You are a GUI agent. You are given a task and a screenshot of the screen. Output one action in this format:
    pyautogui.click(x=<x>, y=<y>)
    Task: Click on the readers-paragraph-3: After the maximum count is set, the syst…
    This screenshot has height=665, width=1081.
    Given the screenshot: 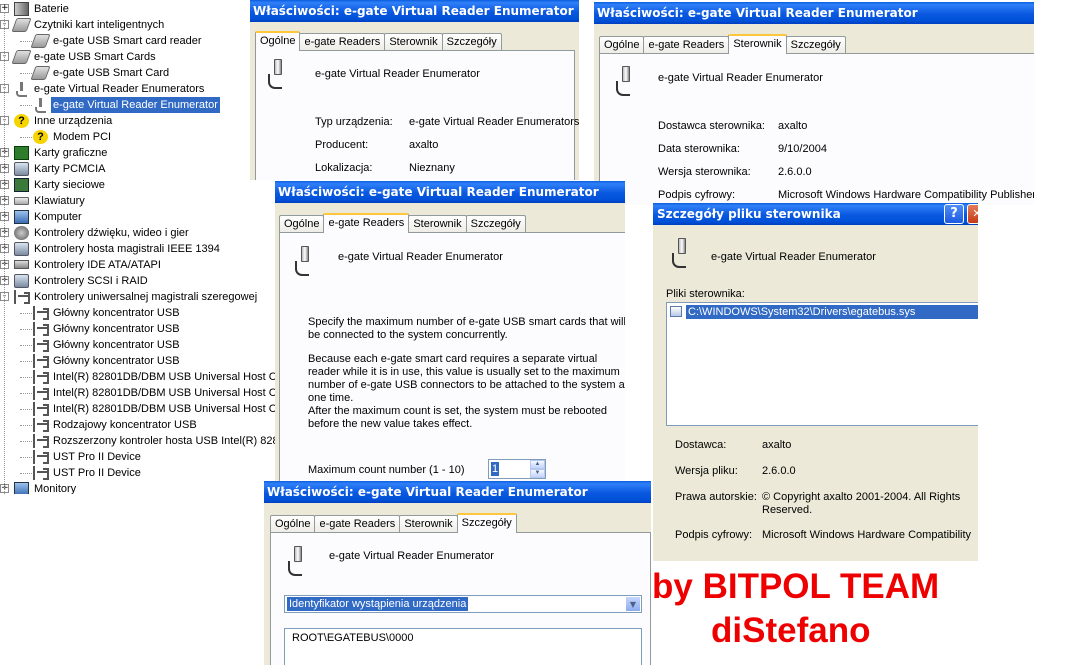 What is the action you would take?
    pyautogui.click(x=457, y=417)
    